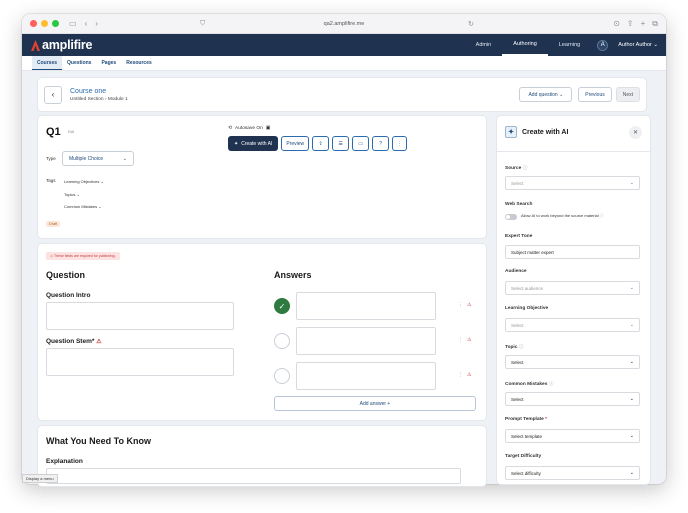 The image size is (688, 513). What do you see at coordinates (572, 473) in the screenshot?
I see `target-difficulty-select: Select difficulty ⌄` at bounding box center [572, 473].